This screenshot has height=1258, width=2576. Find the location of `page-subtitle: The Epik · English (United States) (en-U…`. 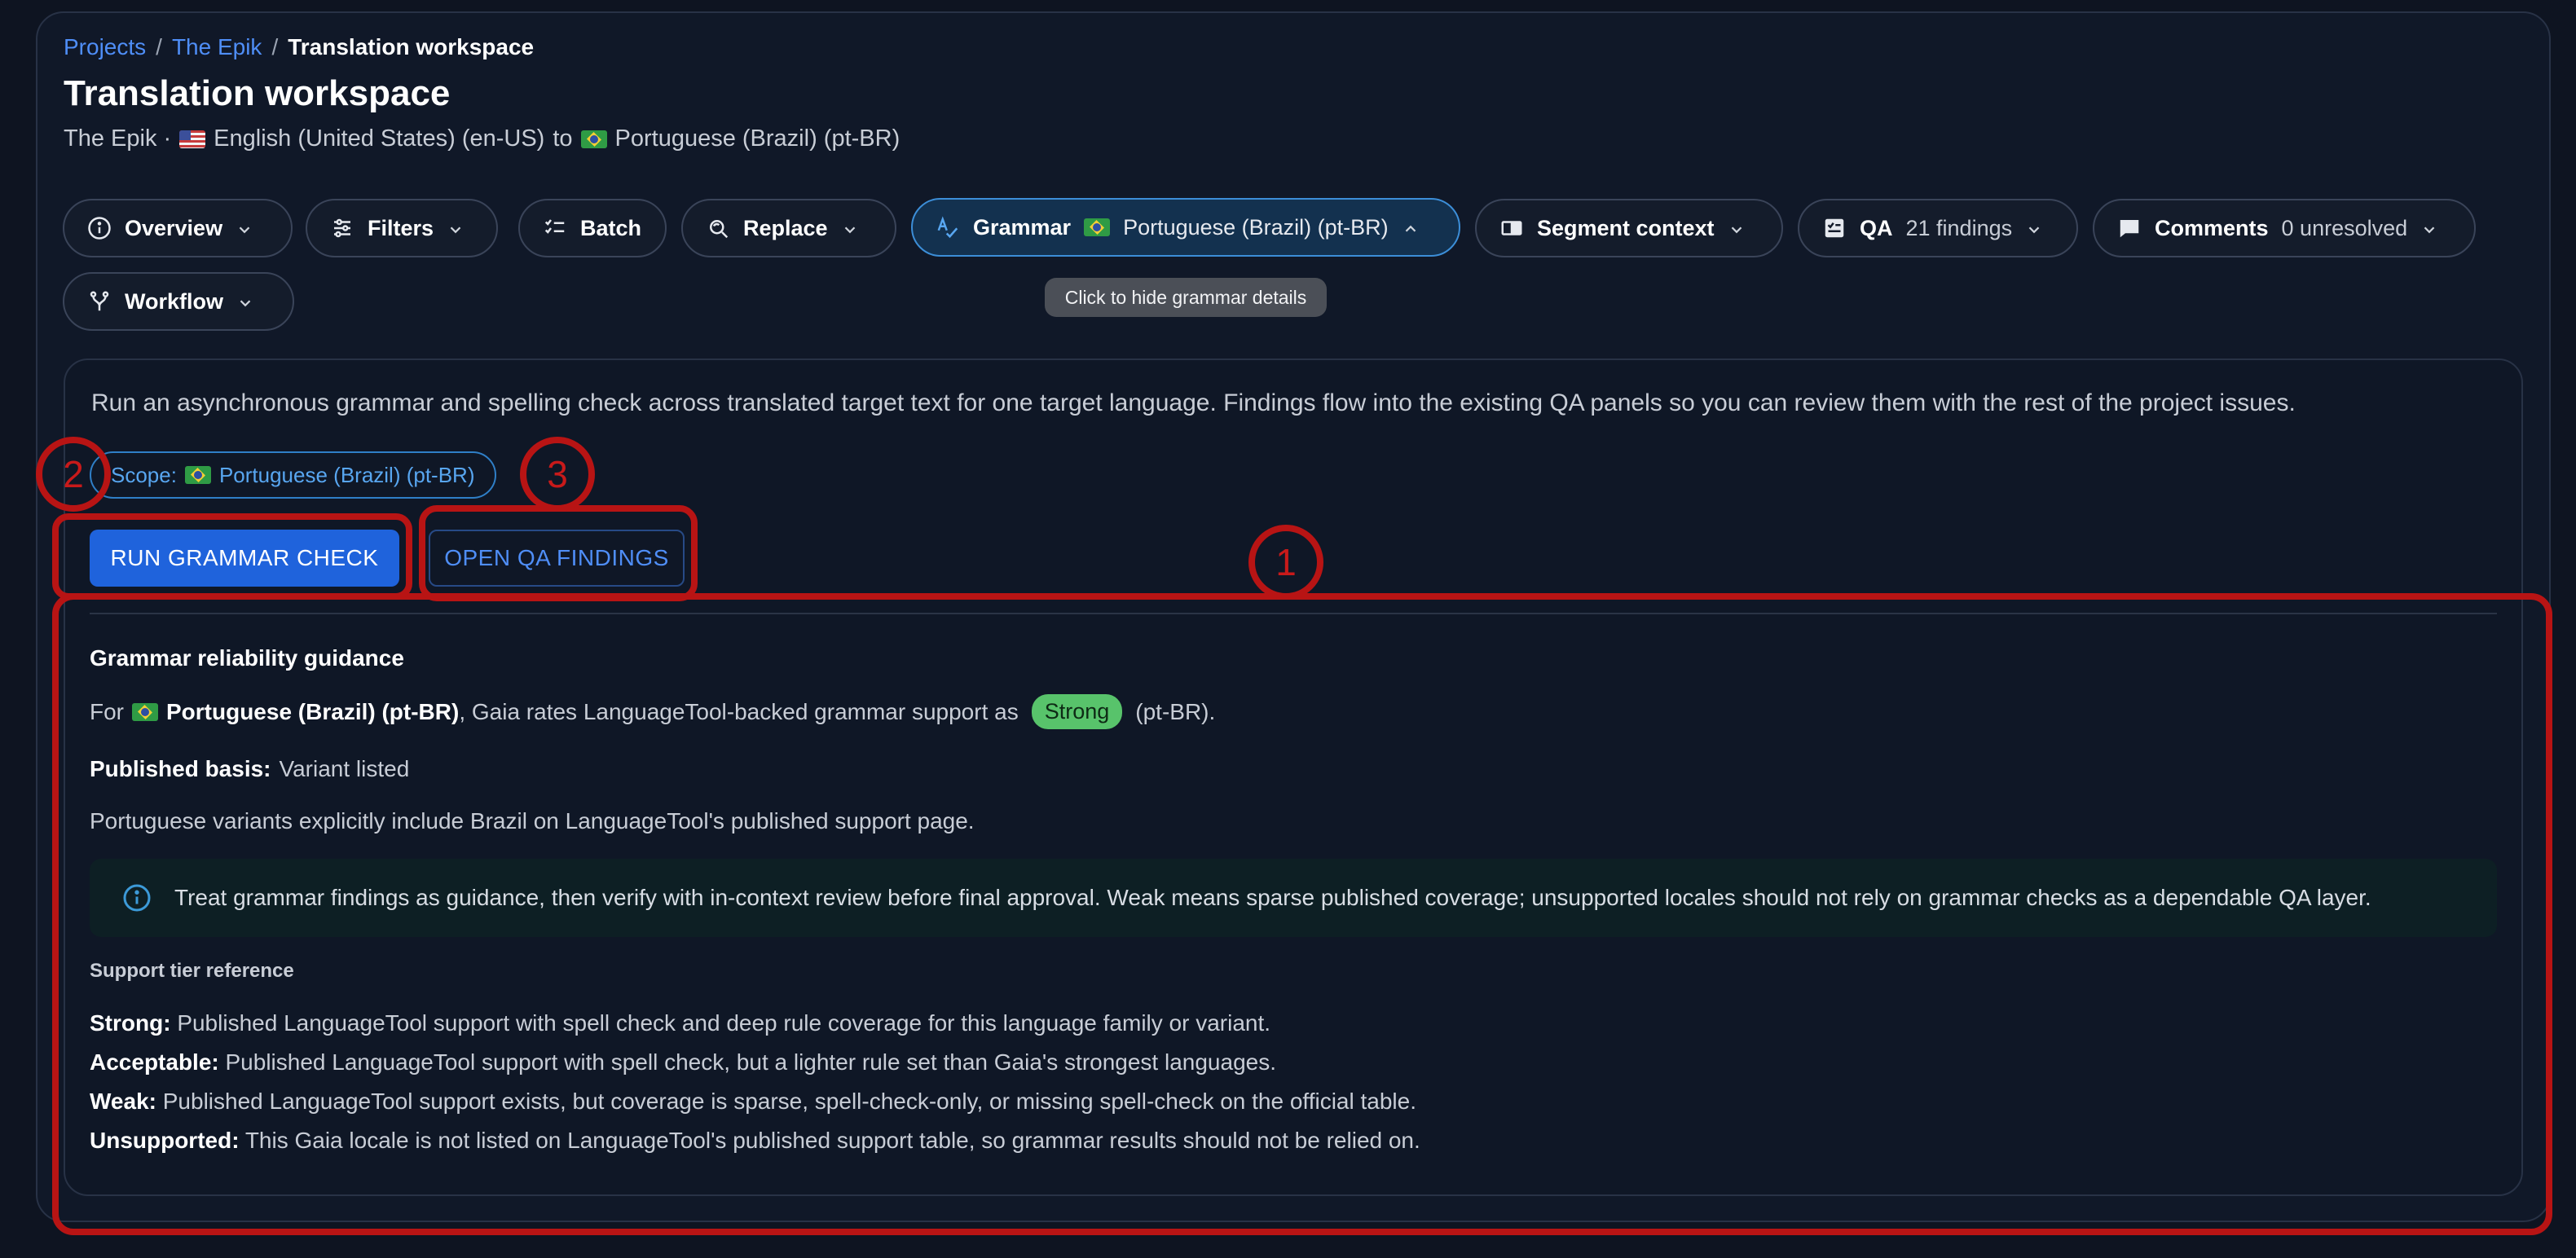

page-subtitle: The Epik · English (United States) (en-U… is located at coordinates (482, 138).